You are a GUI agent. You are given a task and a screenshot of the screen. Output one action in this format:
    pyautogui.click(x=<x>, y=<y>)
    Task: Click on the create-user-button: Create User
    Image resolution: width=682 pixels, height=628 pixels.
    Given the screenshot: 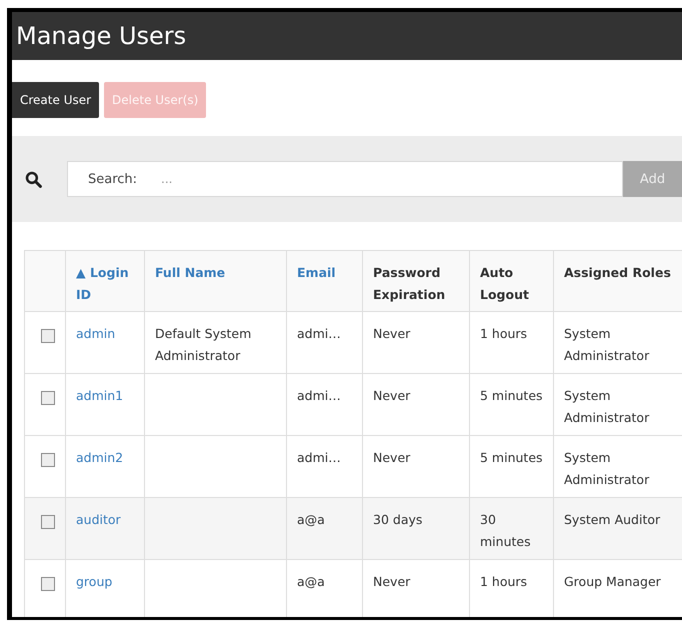 What is the action you would take?
    pyautogui.click(x=56, y=100)
    